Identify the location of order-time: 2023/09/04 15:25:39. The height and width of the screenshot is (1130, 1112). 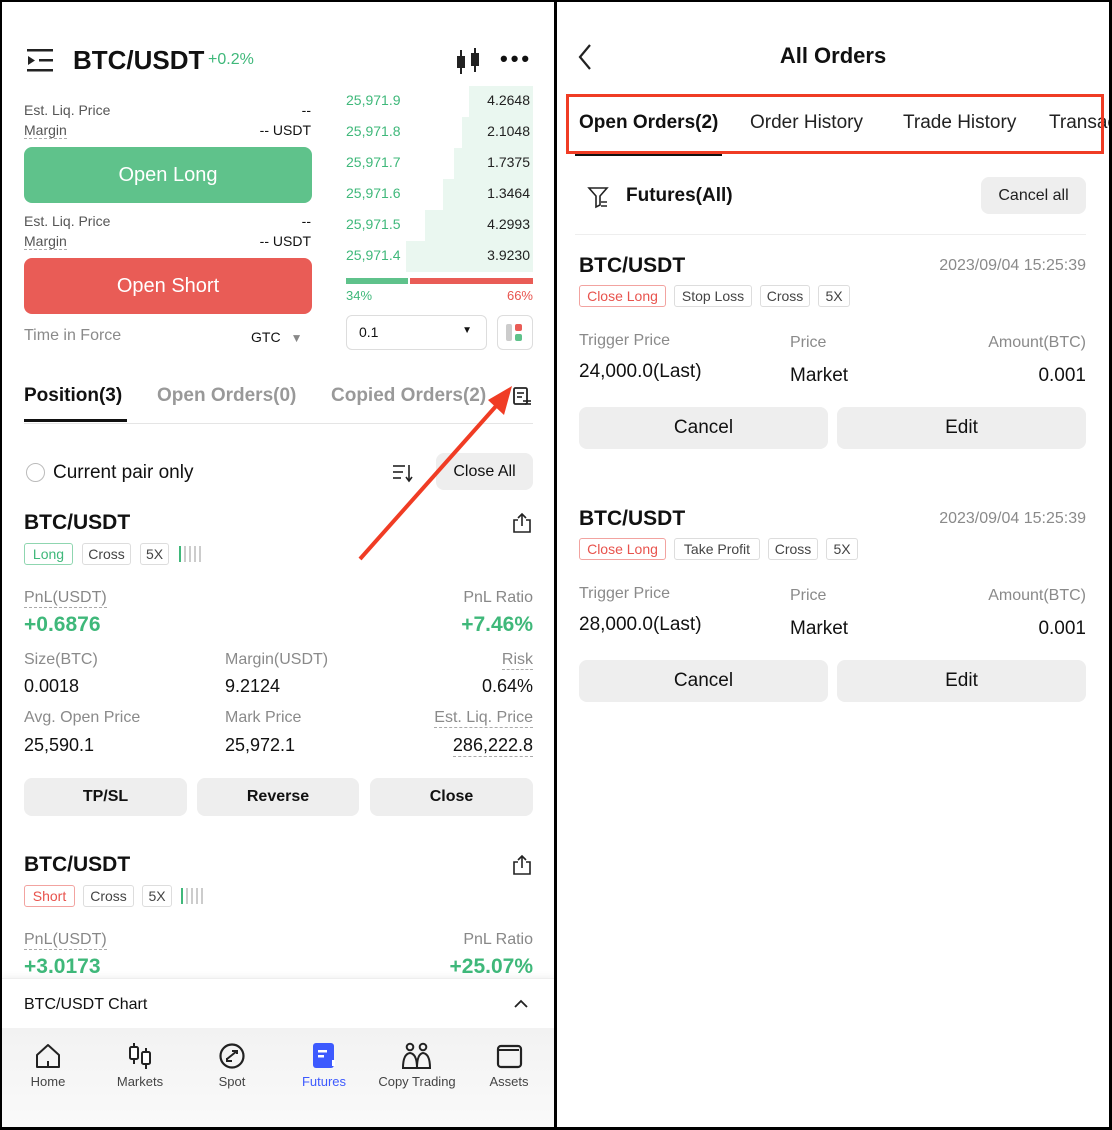
(1012, 265).